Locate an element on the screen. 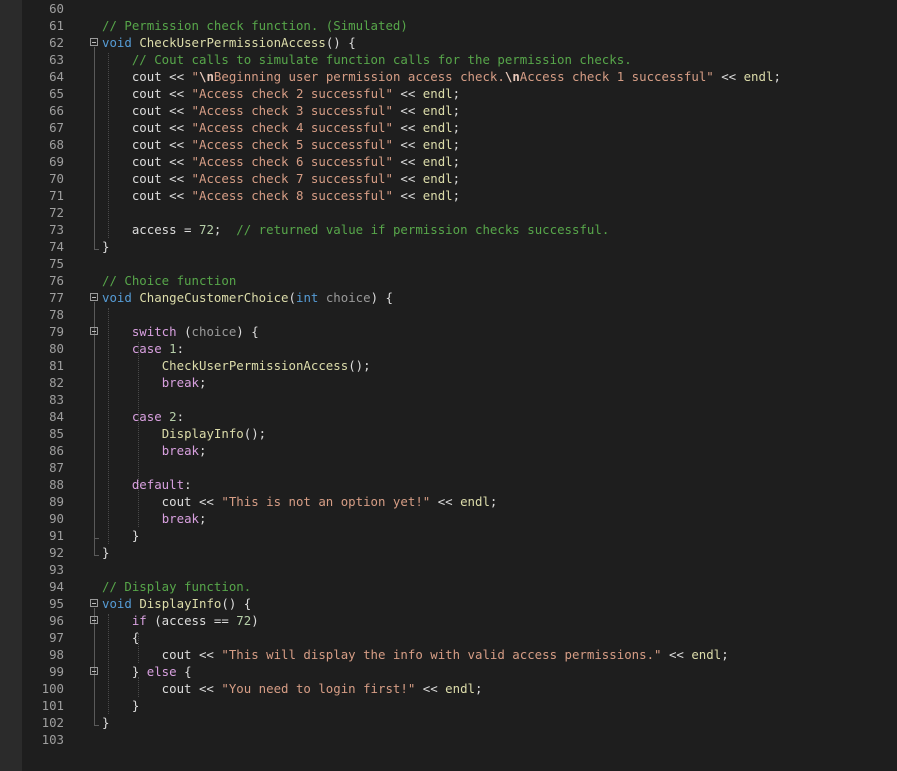 The width and height of the screenshot is (897, 771). code-token: : is located at coordinates (188, 484).